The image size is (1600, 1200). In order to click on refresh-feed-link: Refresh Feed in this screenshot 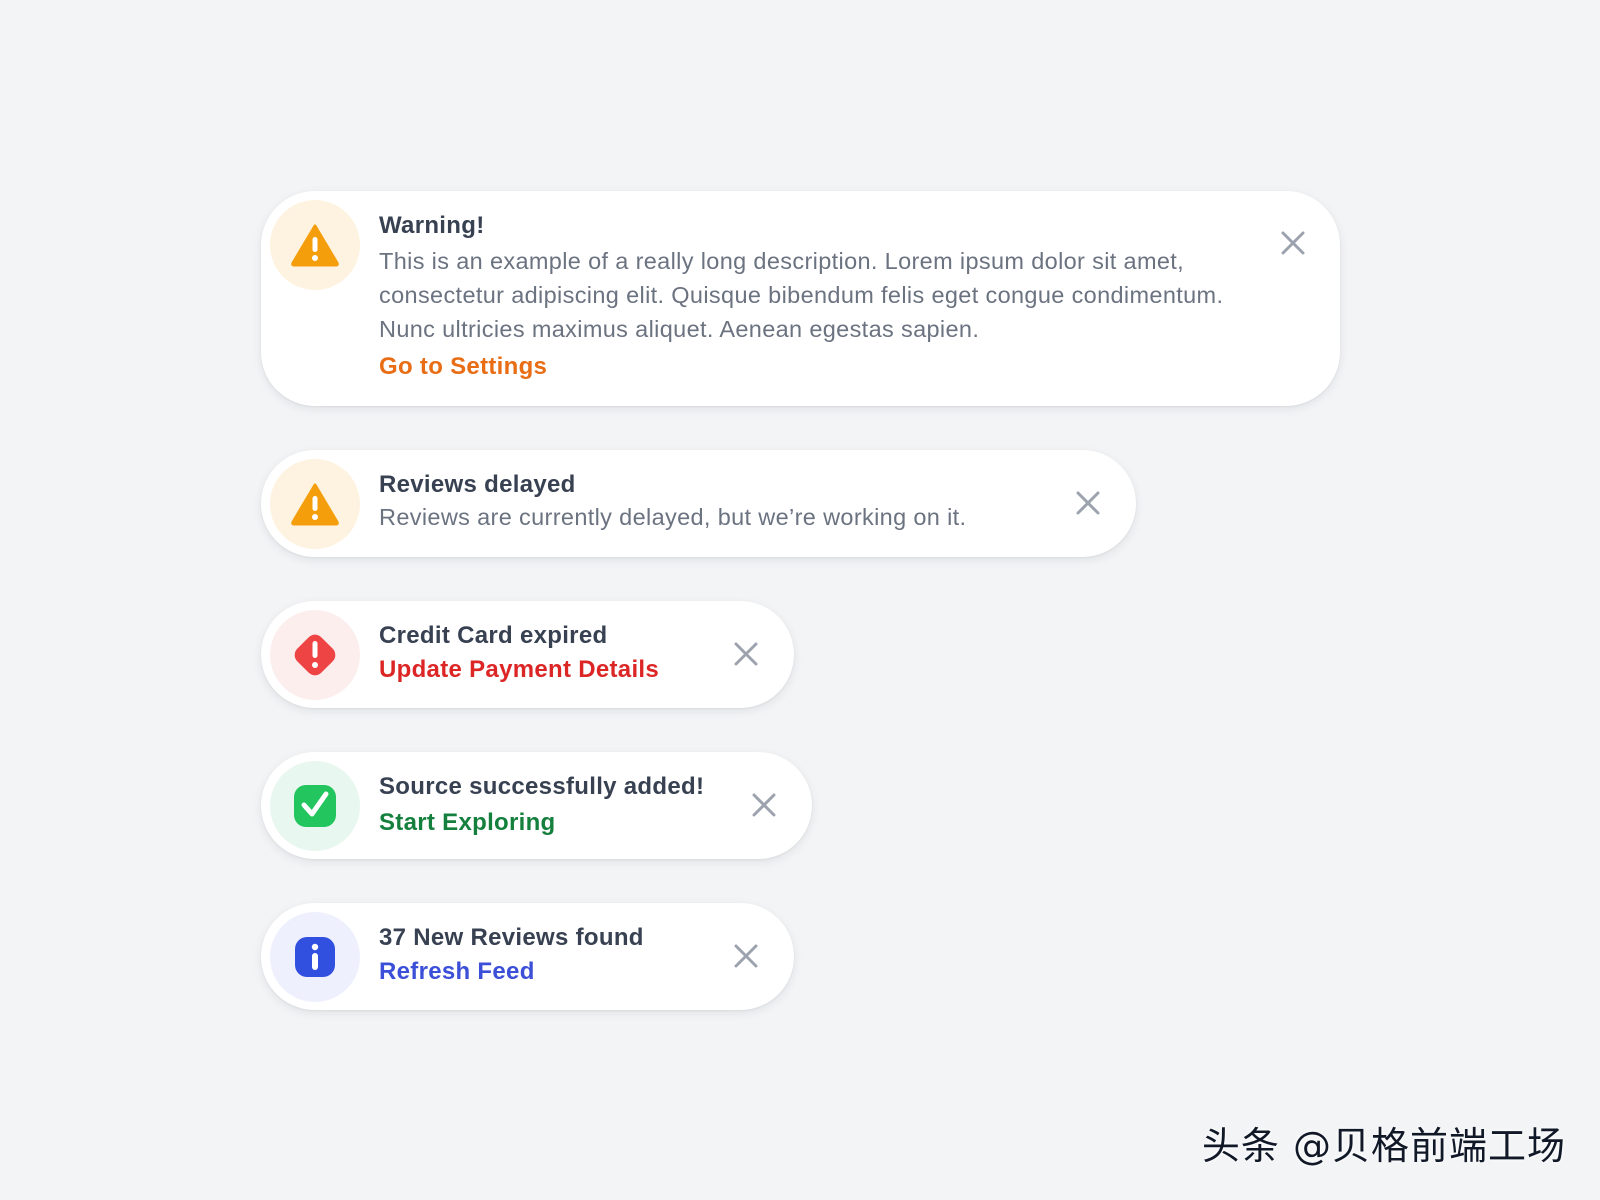, I will do `click(457, 972)`.